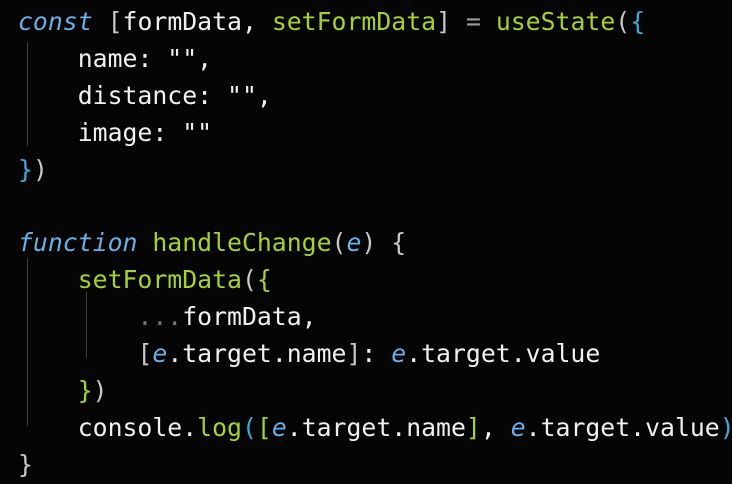 The width and height of the screenshot is (732, 484). What do you see at coordinates (555, 21) in the screenshot?
I see `code-token: useState` at bounding box center [555, 21].